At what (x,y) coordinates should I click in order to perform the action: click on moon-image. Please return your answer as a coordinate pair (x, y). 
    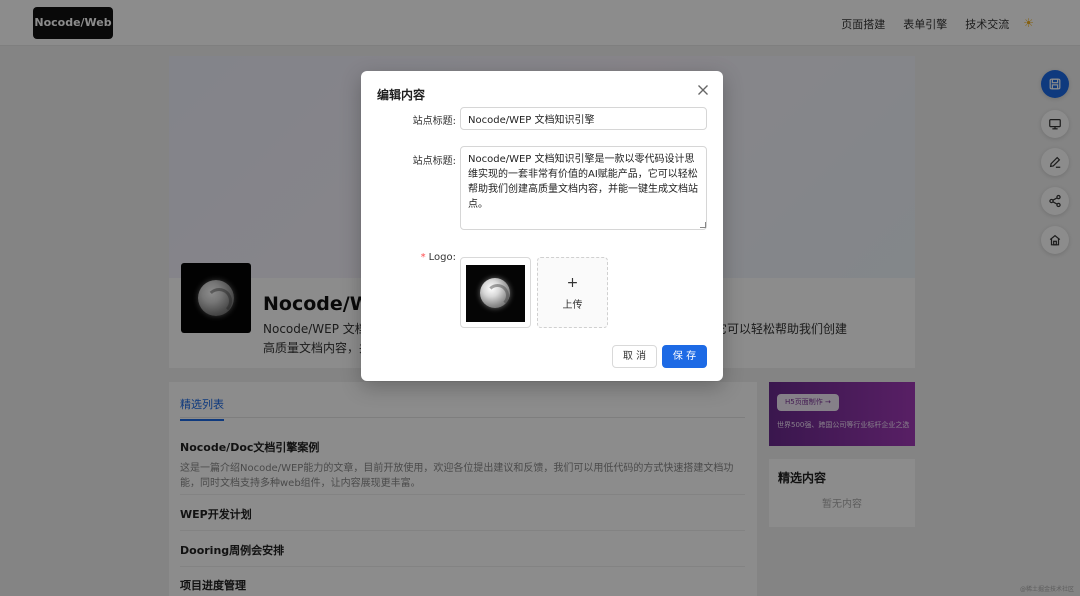
    Looking at the image, I should click on (495, 293).